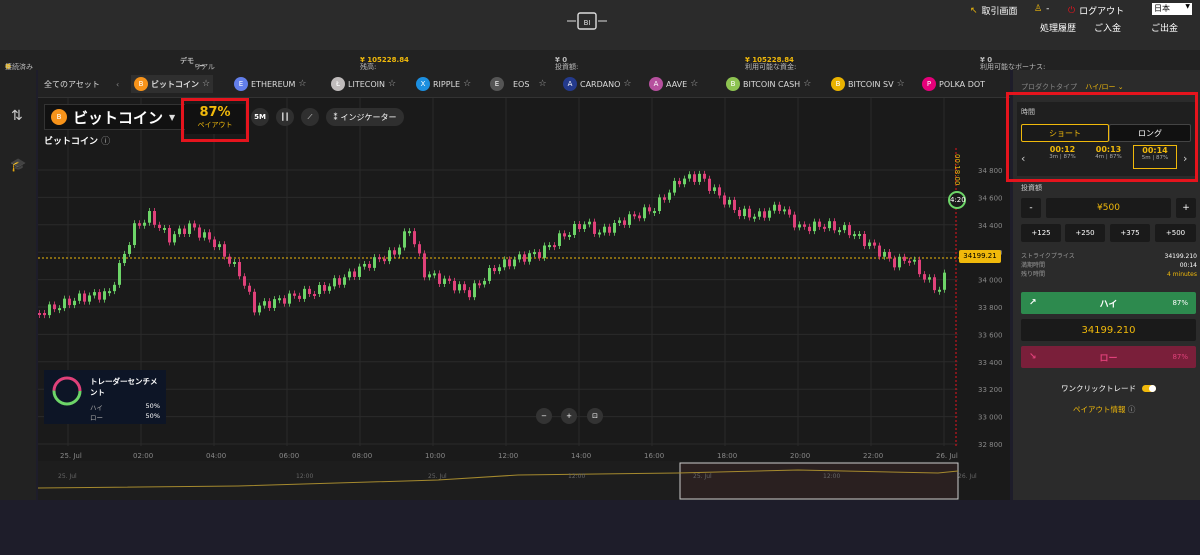 Image resolution: width=1200 pixels, height=555 pixels. I want to click on candle-type-icon: ┃┃, so click(285, 117).